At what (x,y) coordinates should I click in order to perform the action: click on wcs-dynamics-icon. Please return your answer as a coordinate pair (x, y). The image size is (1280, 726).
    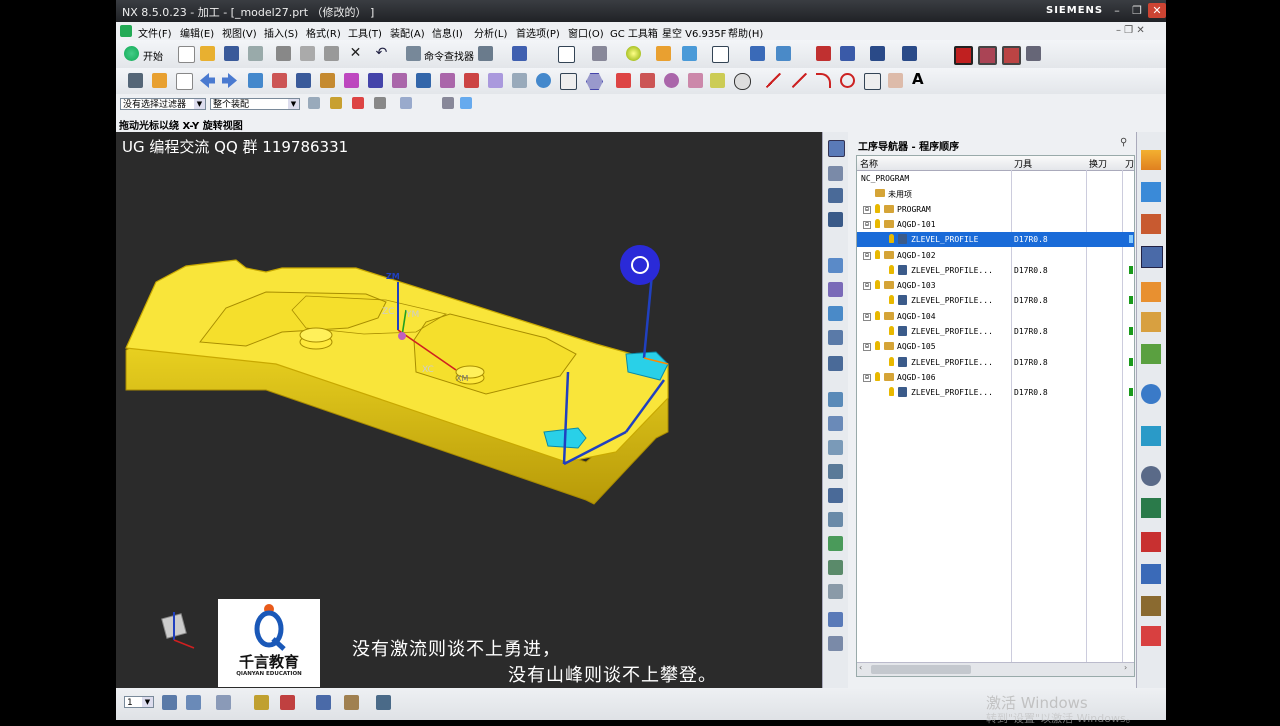
    Looking at the image, I should click on (351, 702).